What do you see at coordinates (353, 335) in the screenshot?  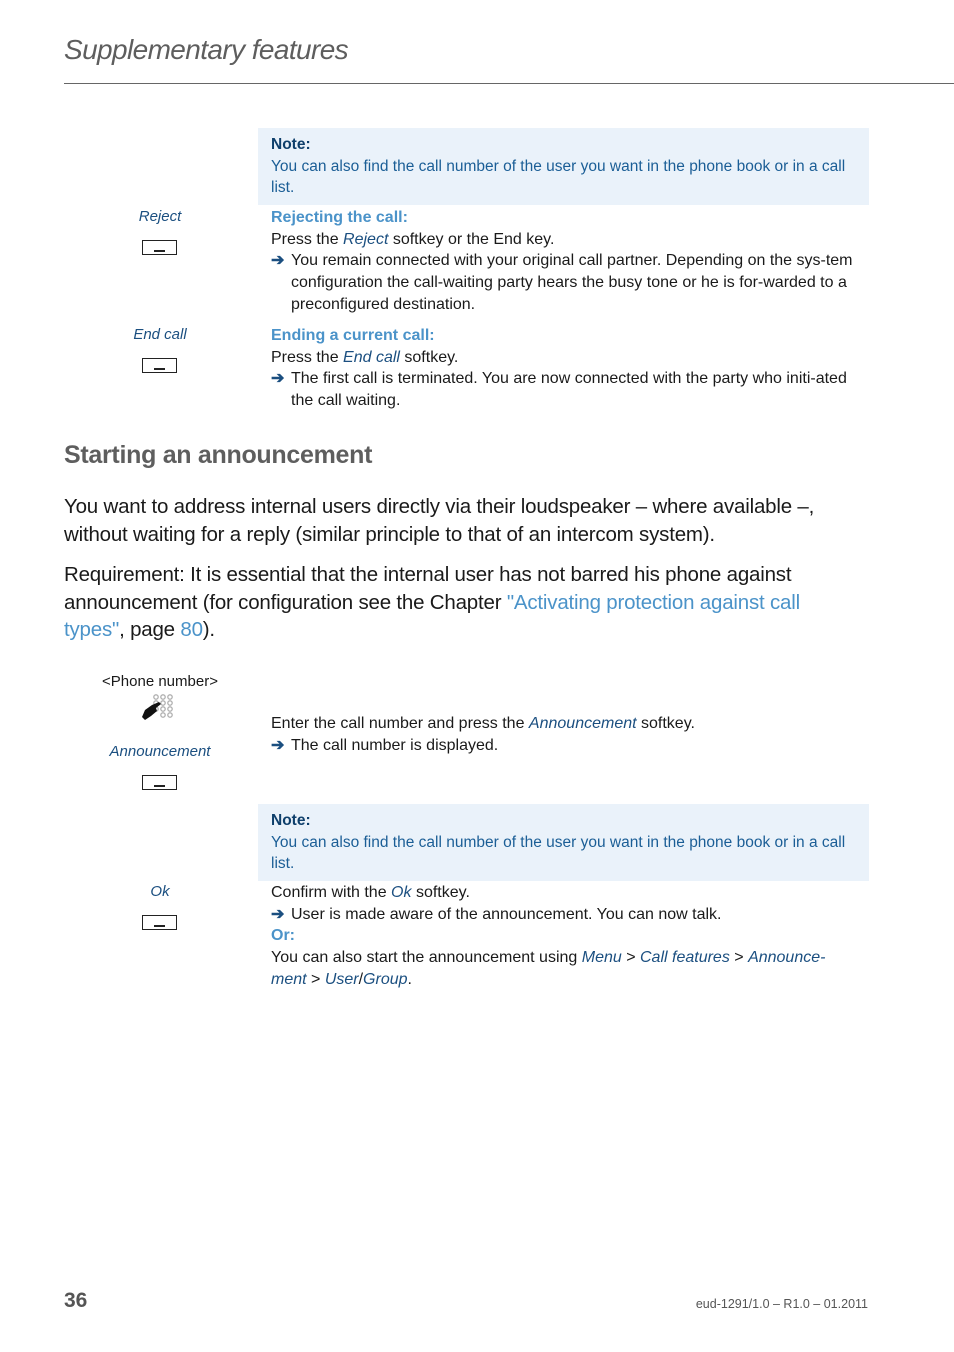 I see `end-call-heading: Ending a current call:` at bounding box center [353, 335].